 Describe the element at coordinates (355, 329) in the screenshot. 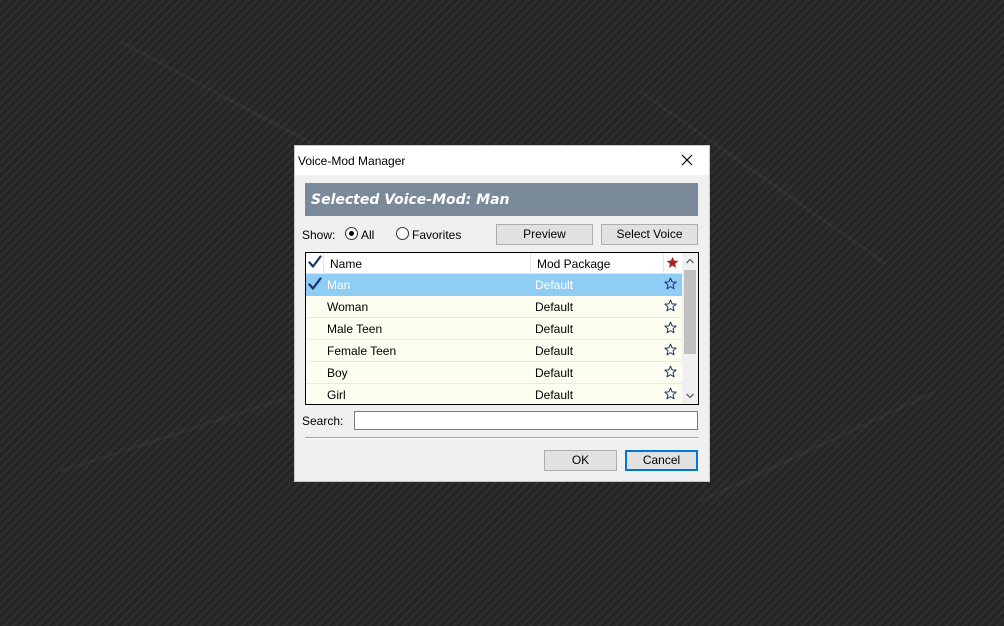

I see `row-name: Male Teen` at that location.